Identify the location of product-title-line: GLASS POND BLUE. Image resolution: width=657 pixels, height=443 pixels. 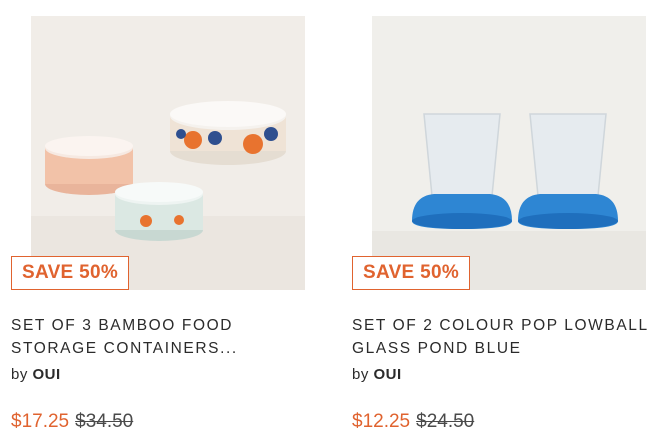
(502, 348).